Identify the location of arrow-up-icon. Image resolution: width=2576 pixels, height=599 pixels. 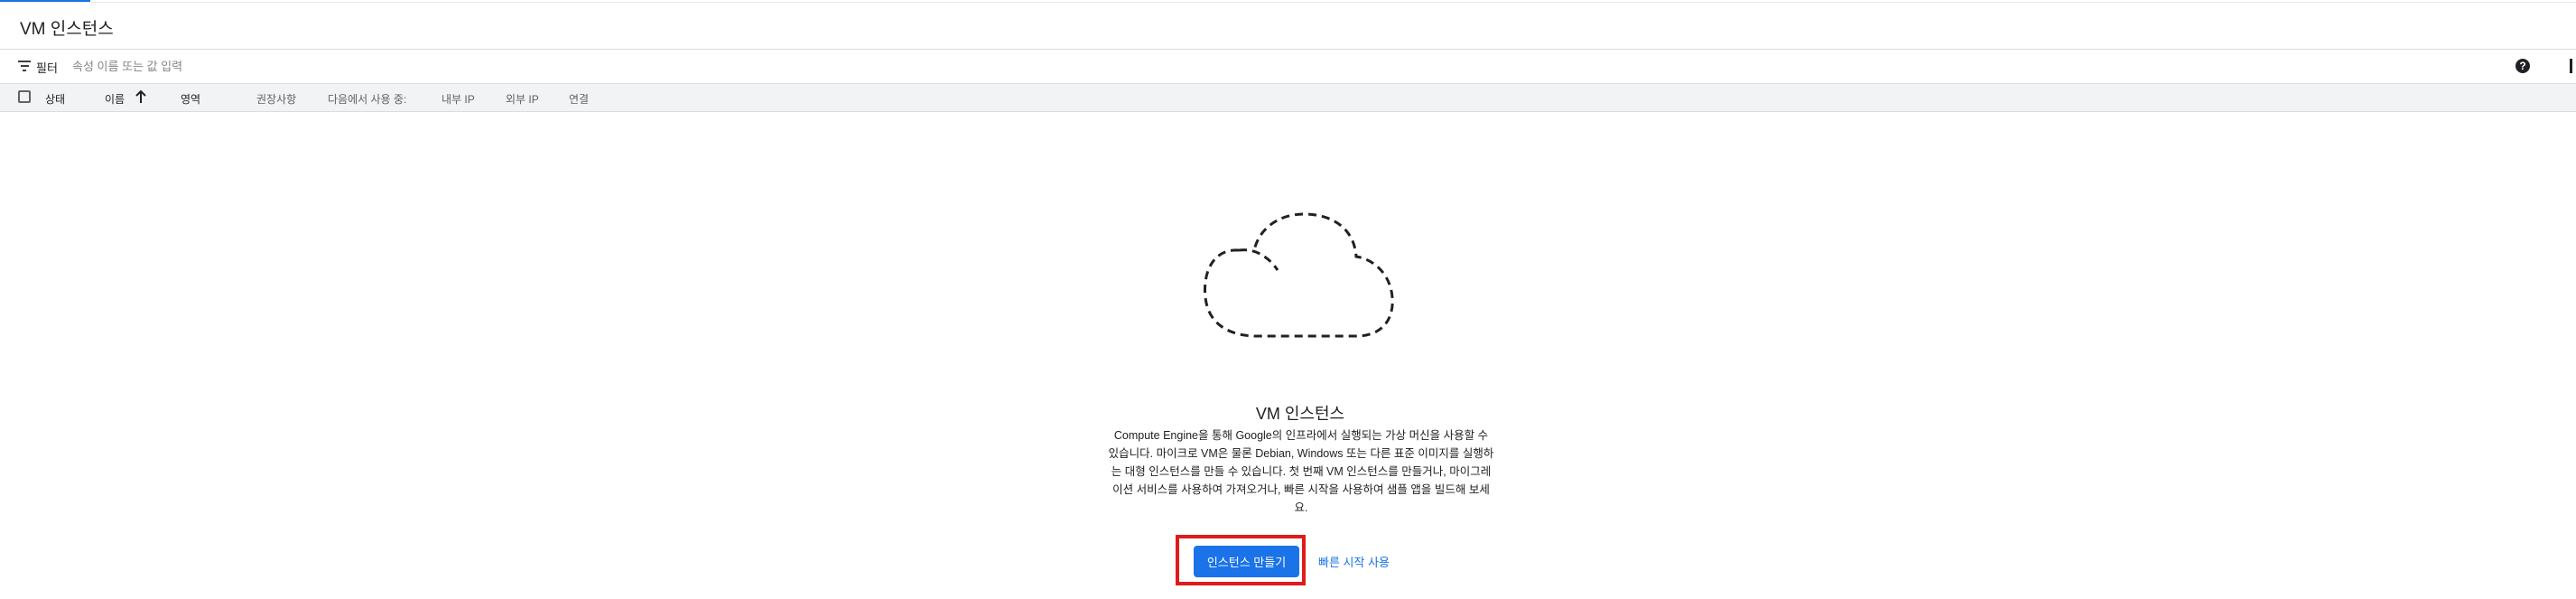
(141, 97).